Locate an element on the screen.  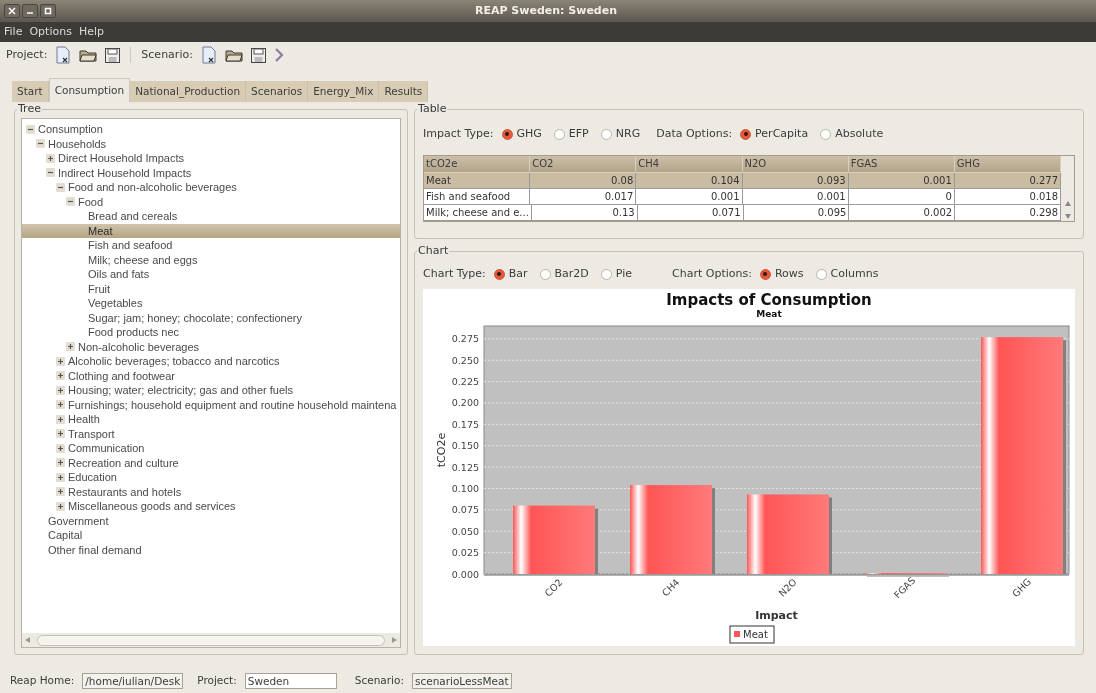
radio-button: GHG is located at coordinates (521, 134).